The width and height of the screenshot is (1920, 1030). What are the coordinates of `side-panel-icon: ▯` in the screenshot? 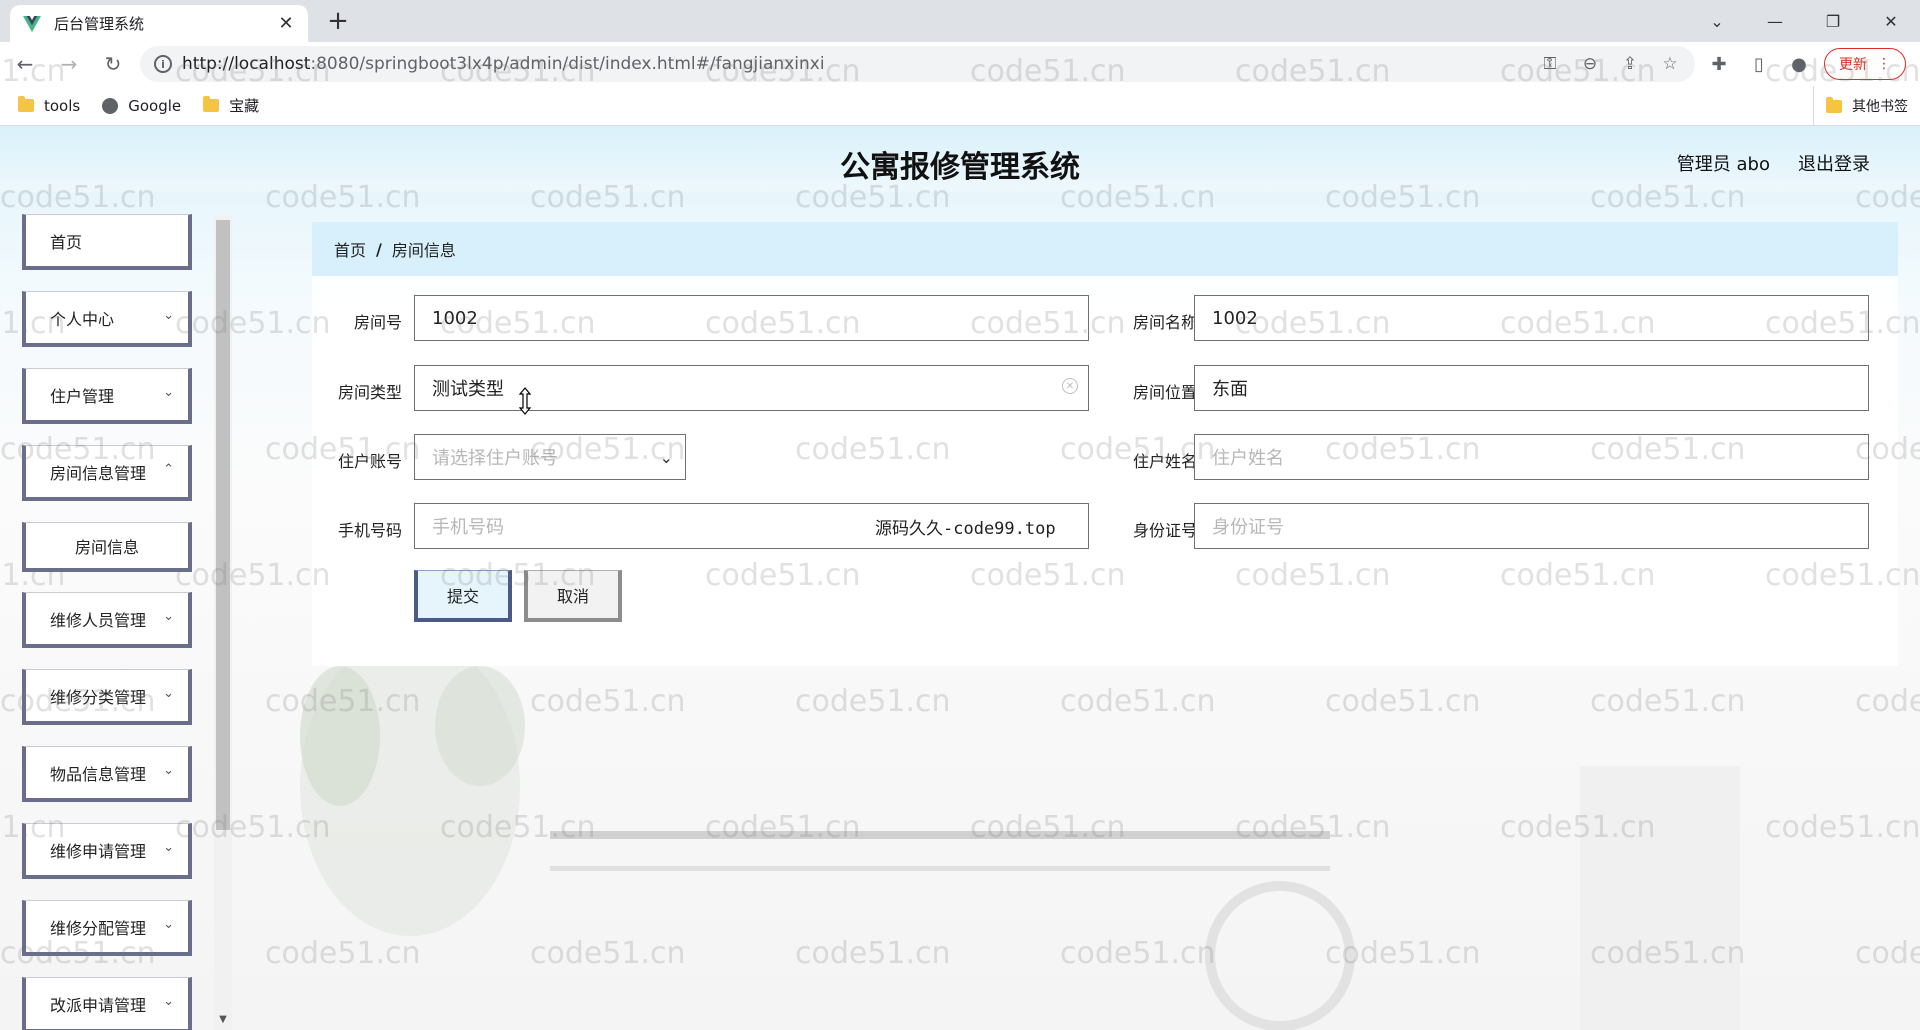 It's located at (1759, 64).